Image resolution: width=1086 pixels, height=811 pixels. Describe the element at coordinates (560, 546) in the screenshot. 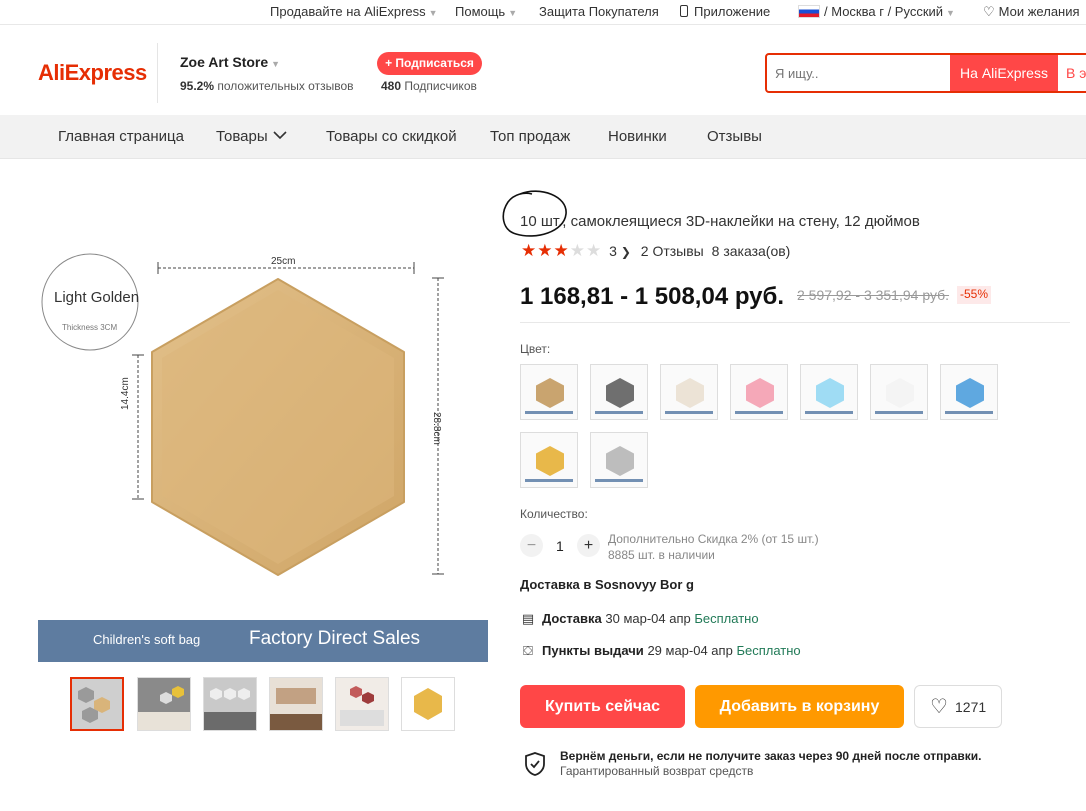

I see `quantity-input: 1` at that location.